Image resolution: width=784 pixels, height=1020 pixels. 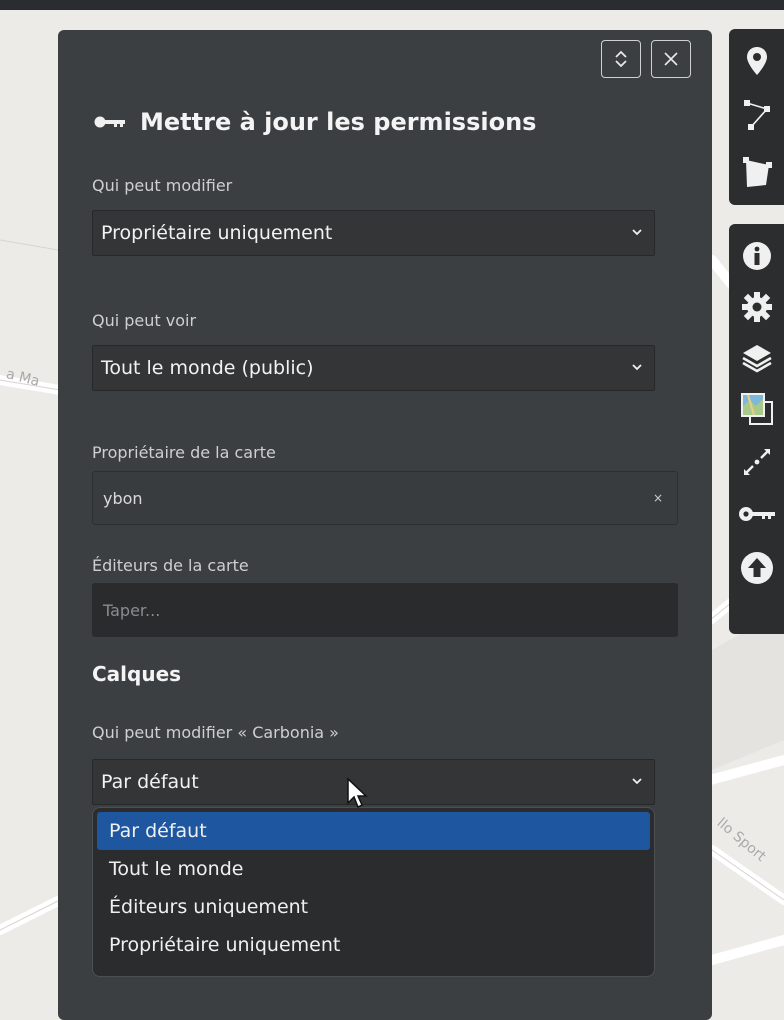 What do you see at coordinates (373, 368) in the screenshot?
I see `view-permission-select: Tout le monde (public)` at bounding box center [373, 368].